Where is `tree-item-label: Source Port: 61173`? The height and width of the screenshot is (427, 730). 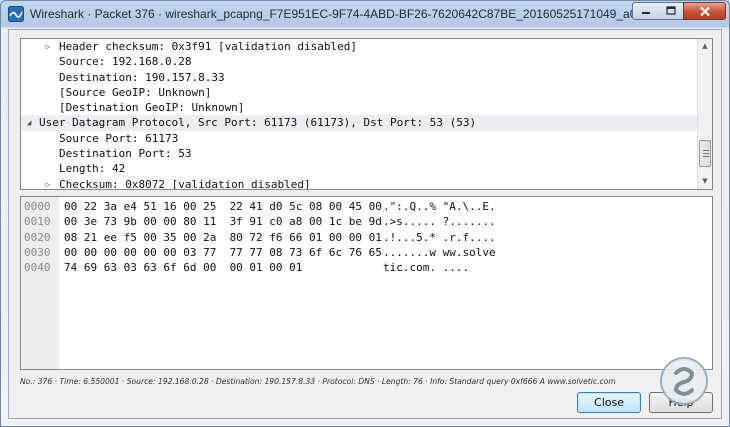 tree-item-label: Source Port: 61173 is located at coordinates (119, 138).